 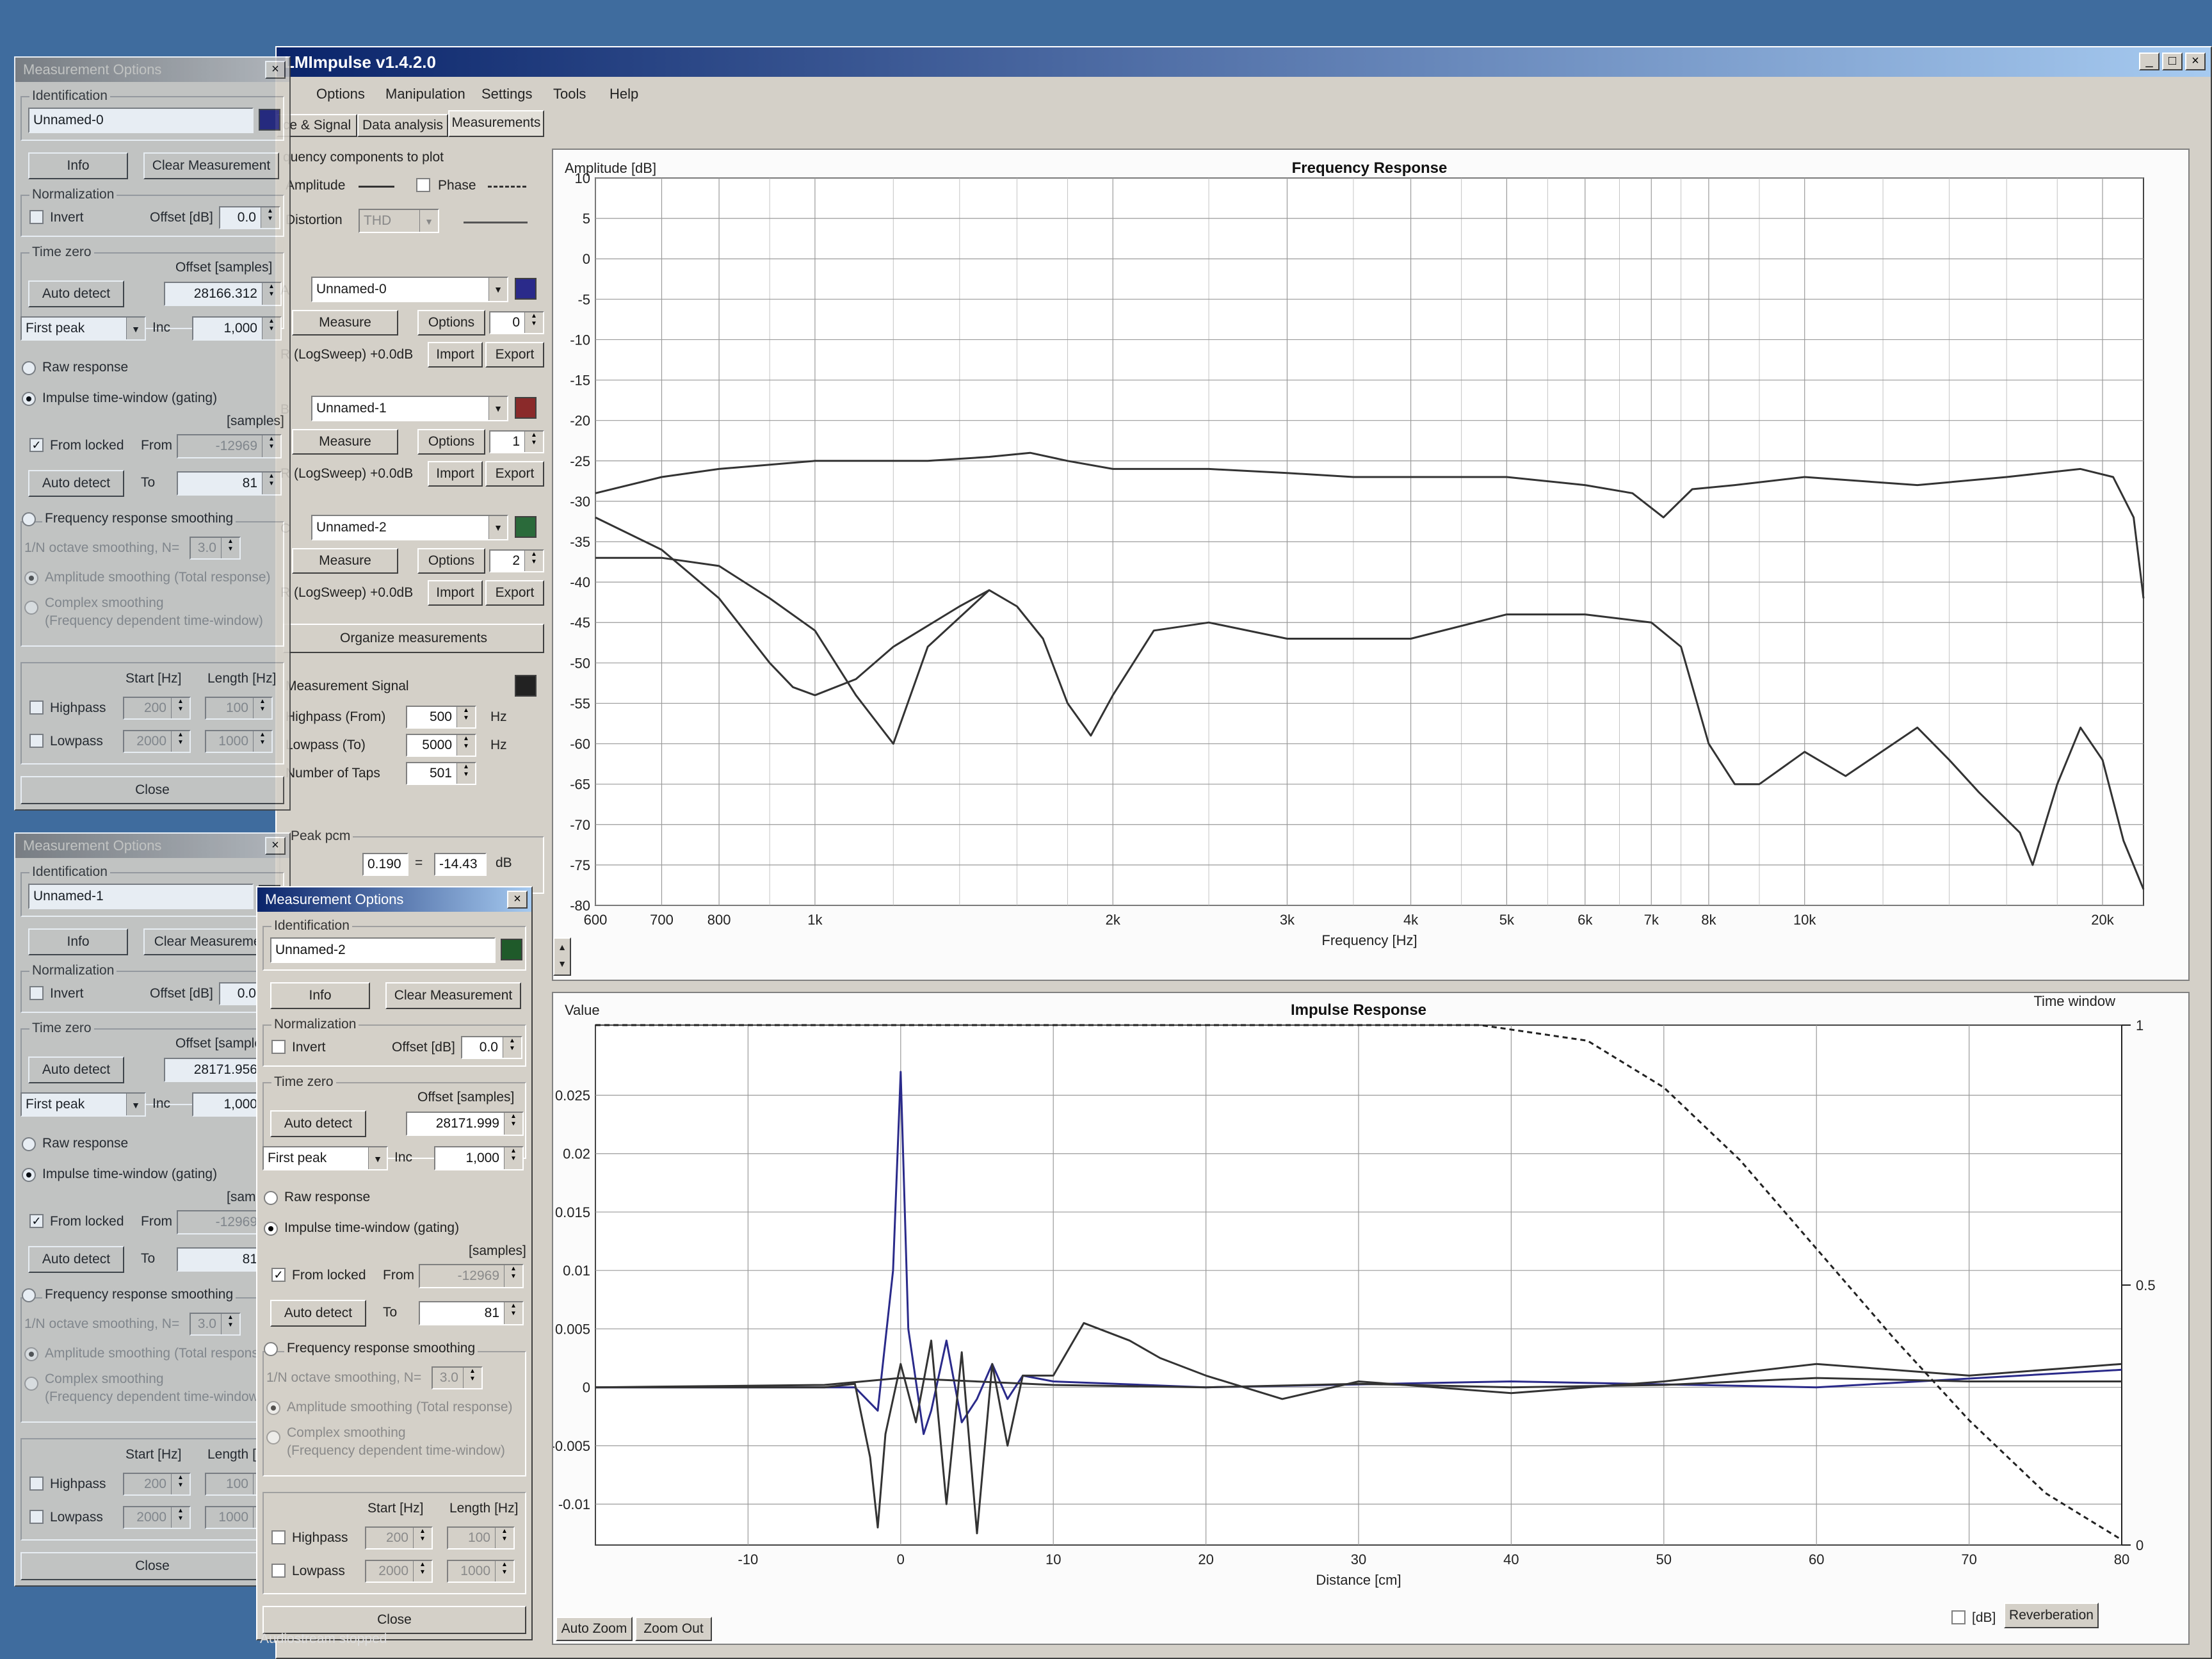 What do you see at coordinates (2172, 61) in the screenshot?
I see `maximize-icon: □` at bounding box center [2172, 61].